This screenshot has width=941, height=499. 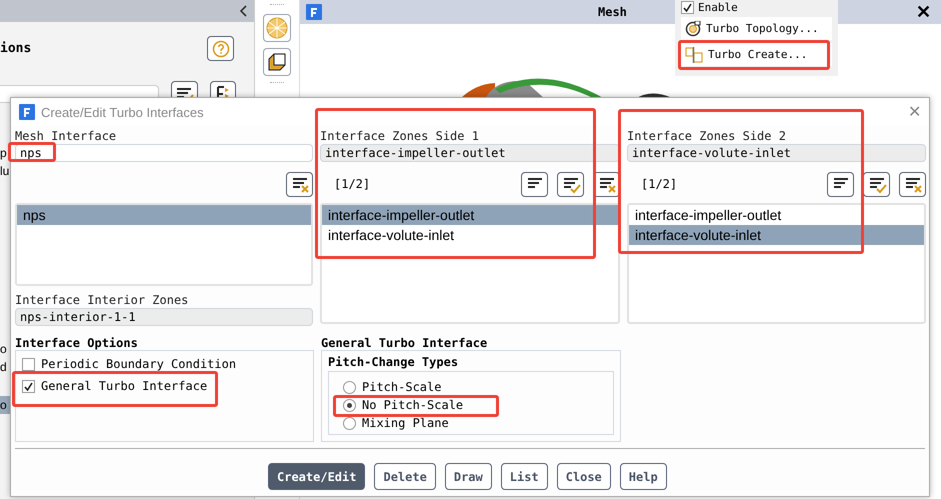 I want to click on group-title: General Turbo Interface, so click(x=404, y=343).